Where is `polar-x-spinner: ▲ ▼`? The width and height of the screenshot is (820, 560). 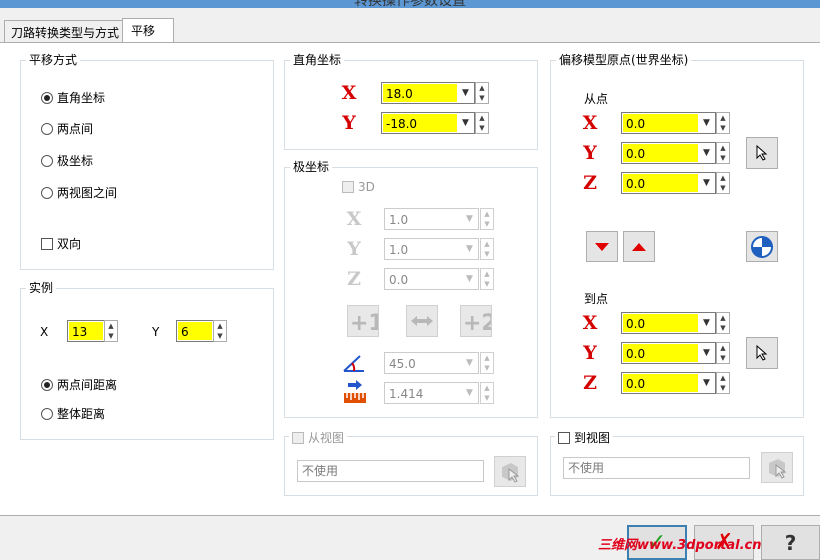 polar-x-spinner: ▲ ▼ is located at coordinates (487, 219).